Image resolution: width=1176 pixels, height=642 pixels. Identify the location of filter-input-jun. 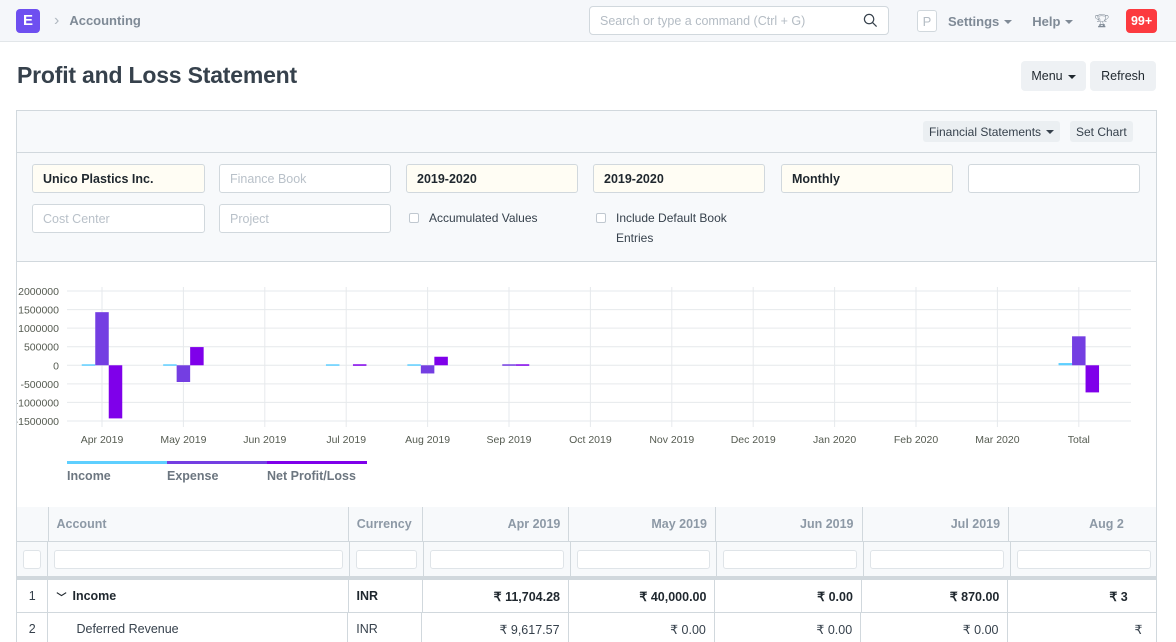
(790, 559).